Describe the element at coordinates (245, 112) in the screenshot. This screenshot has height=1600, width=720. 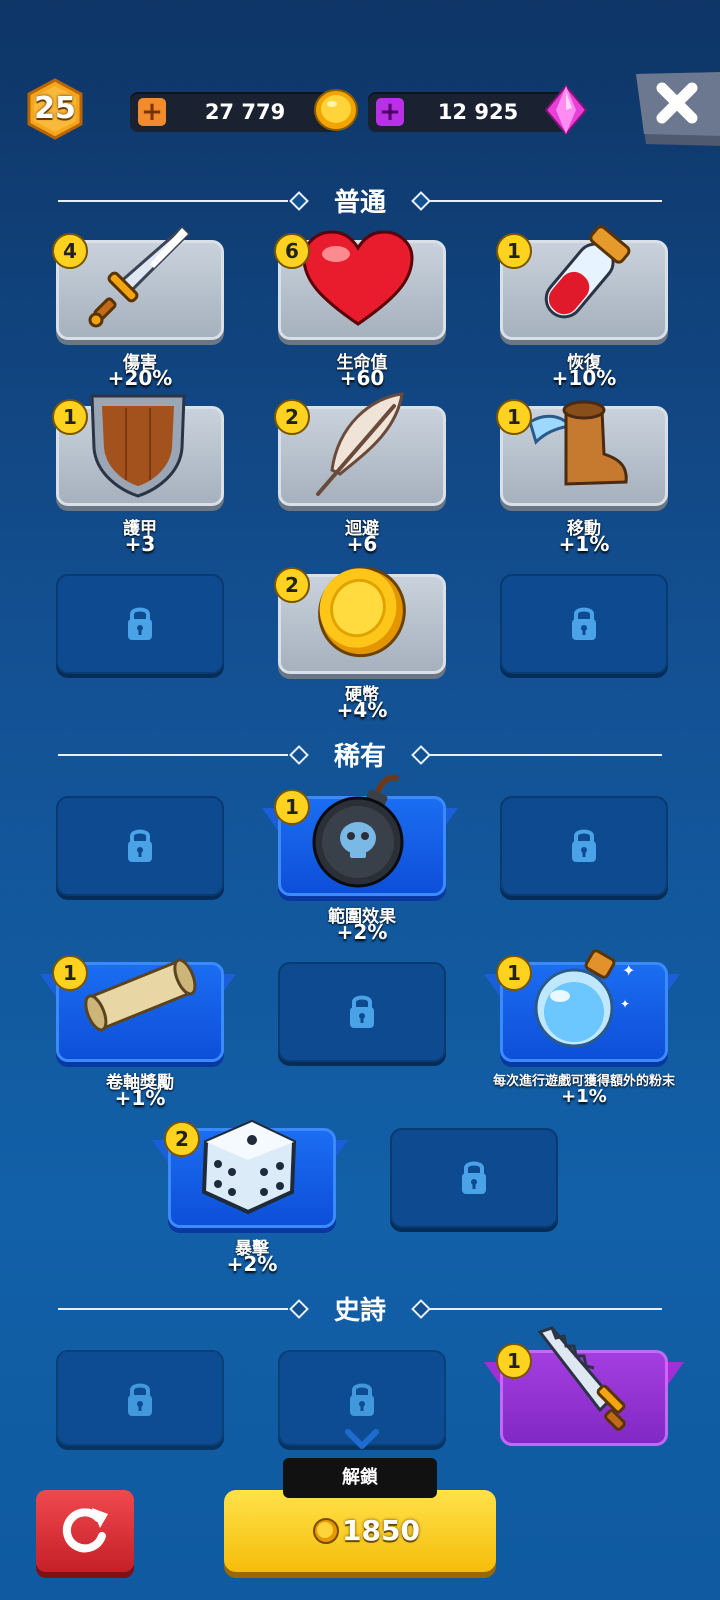
I see `coin-amount: 27 779` at that location.